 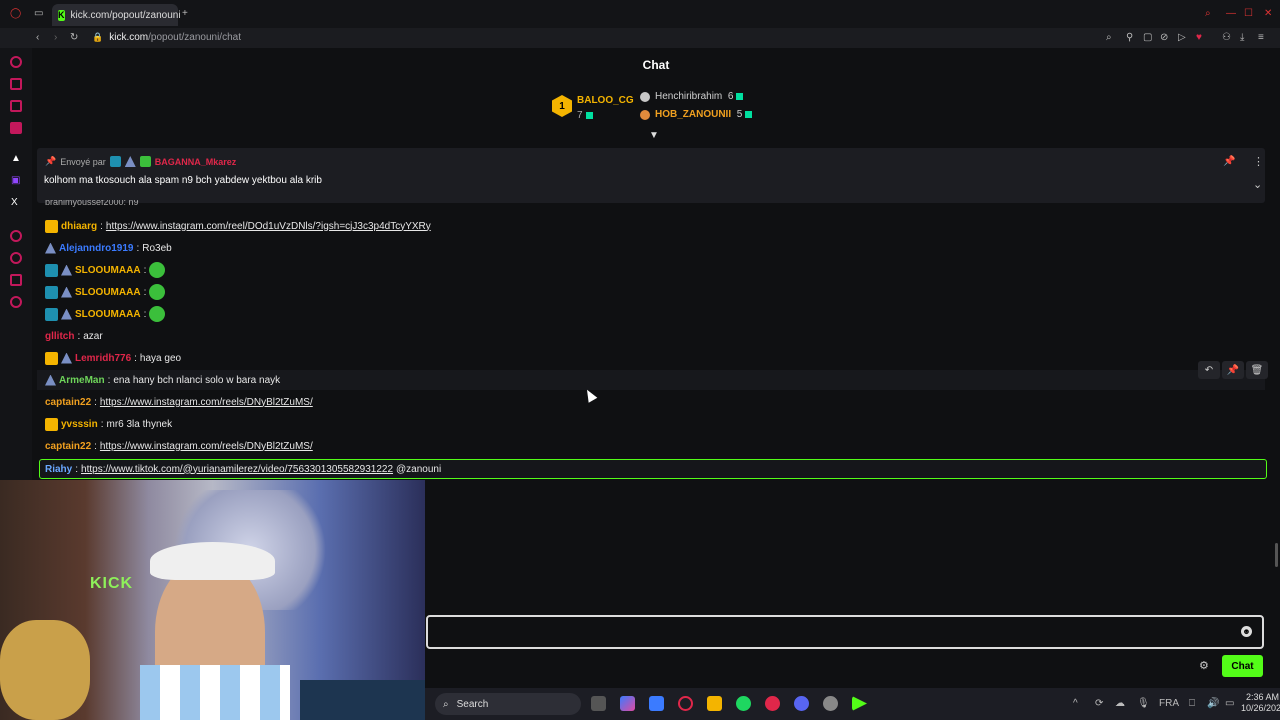 What do you see at coordinates (16, 106) in the screenshot?
I see `sidebar-messenger-icon` at bounding box center [16, 106].